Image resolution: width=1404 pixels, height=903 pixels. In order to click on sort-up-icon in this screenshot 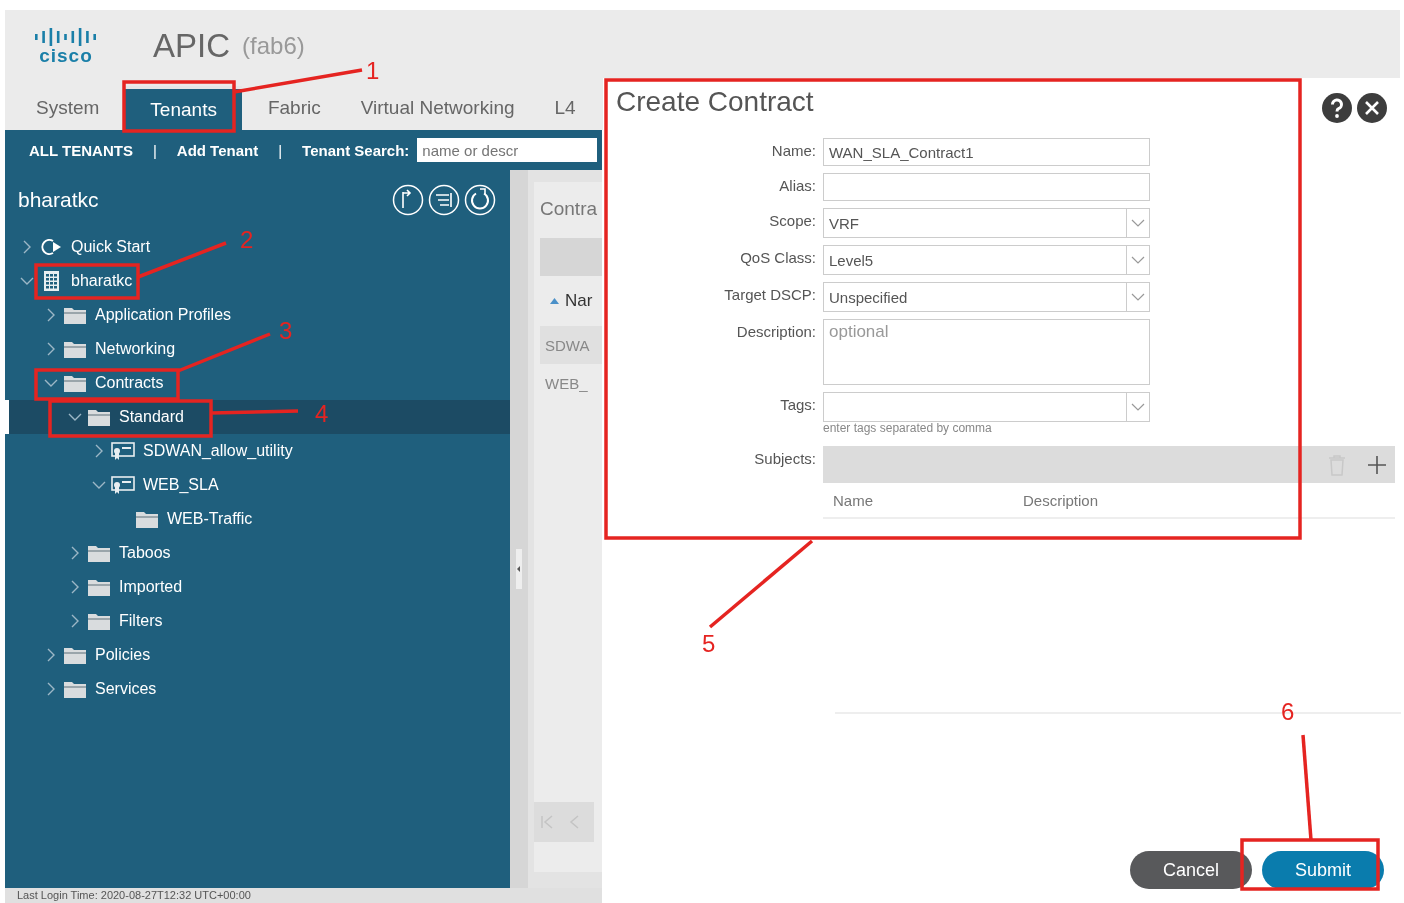, I will do `click(554, 301)`.